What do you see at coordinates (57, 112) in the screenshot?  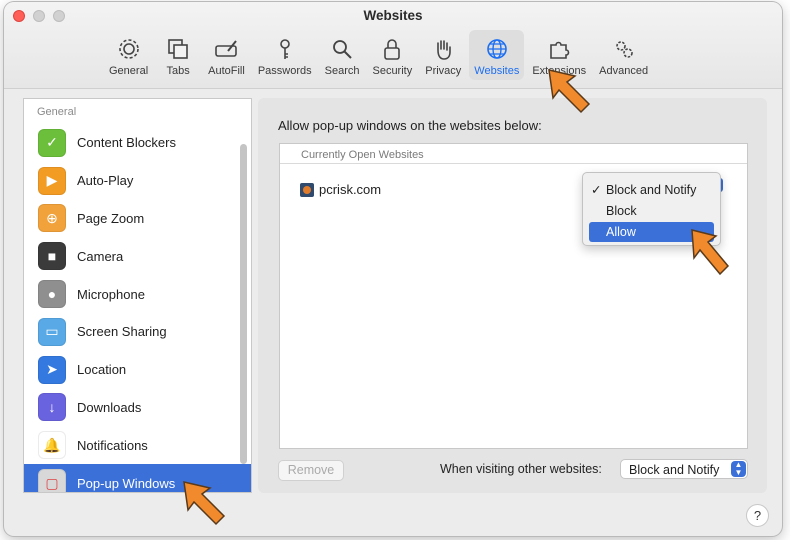 I see `sidebar-section-header: General` at bounding box center [57, 112].